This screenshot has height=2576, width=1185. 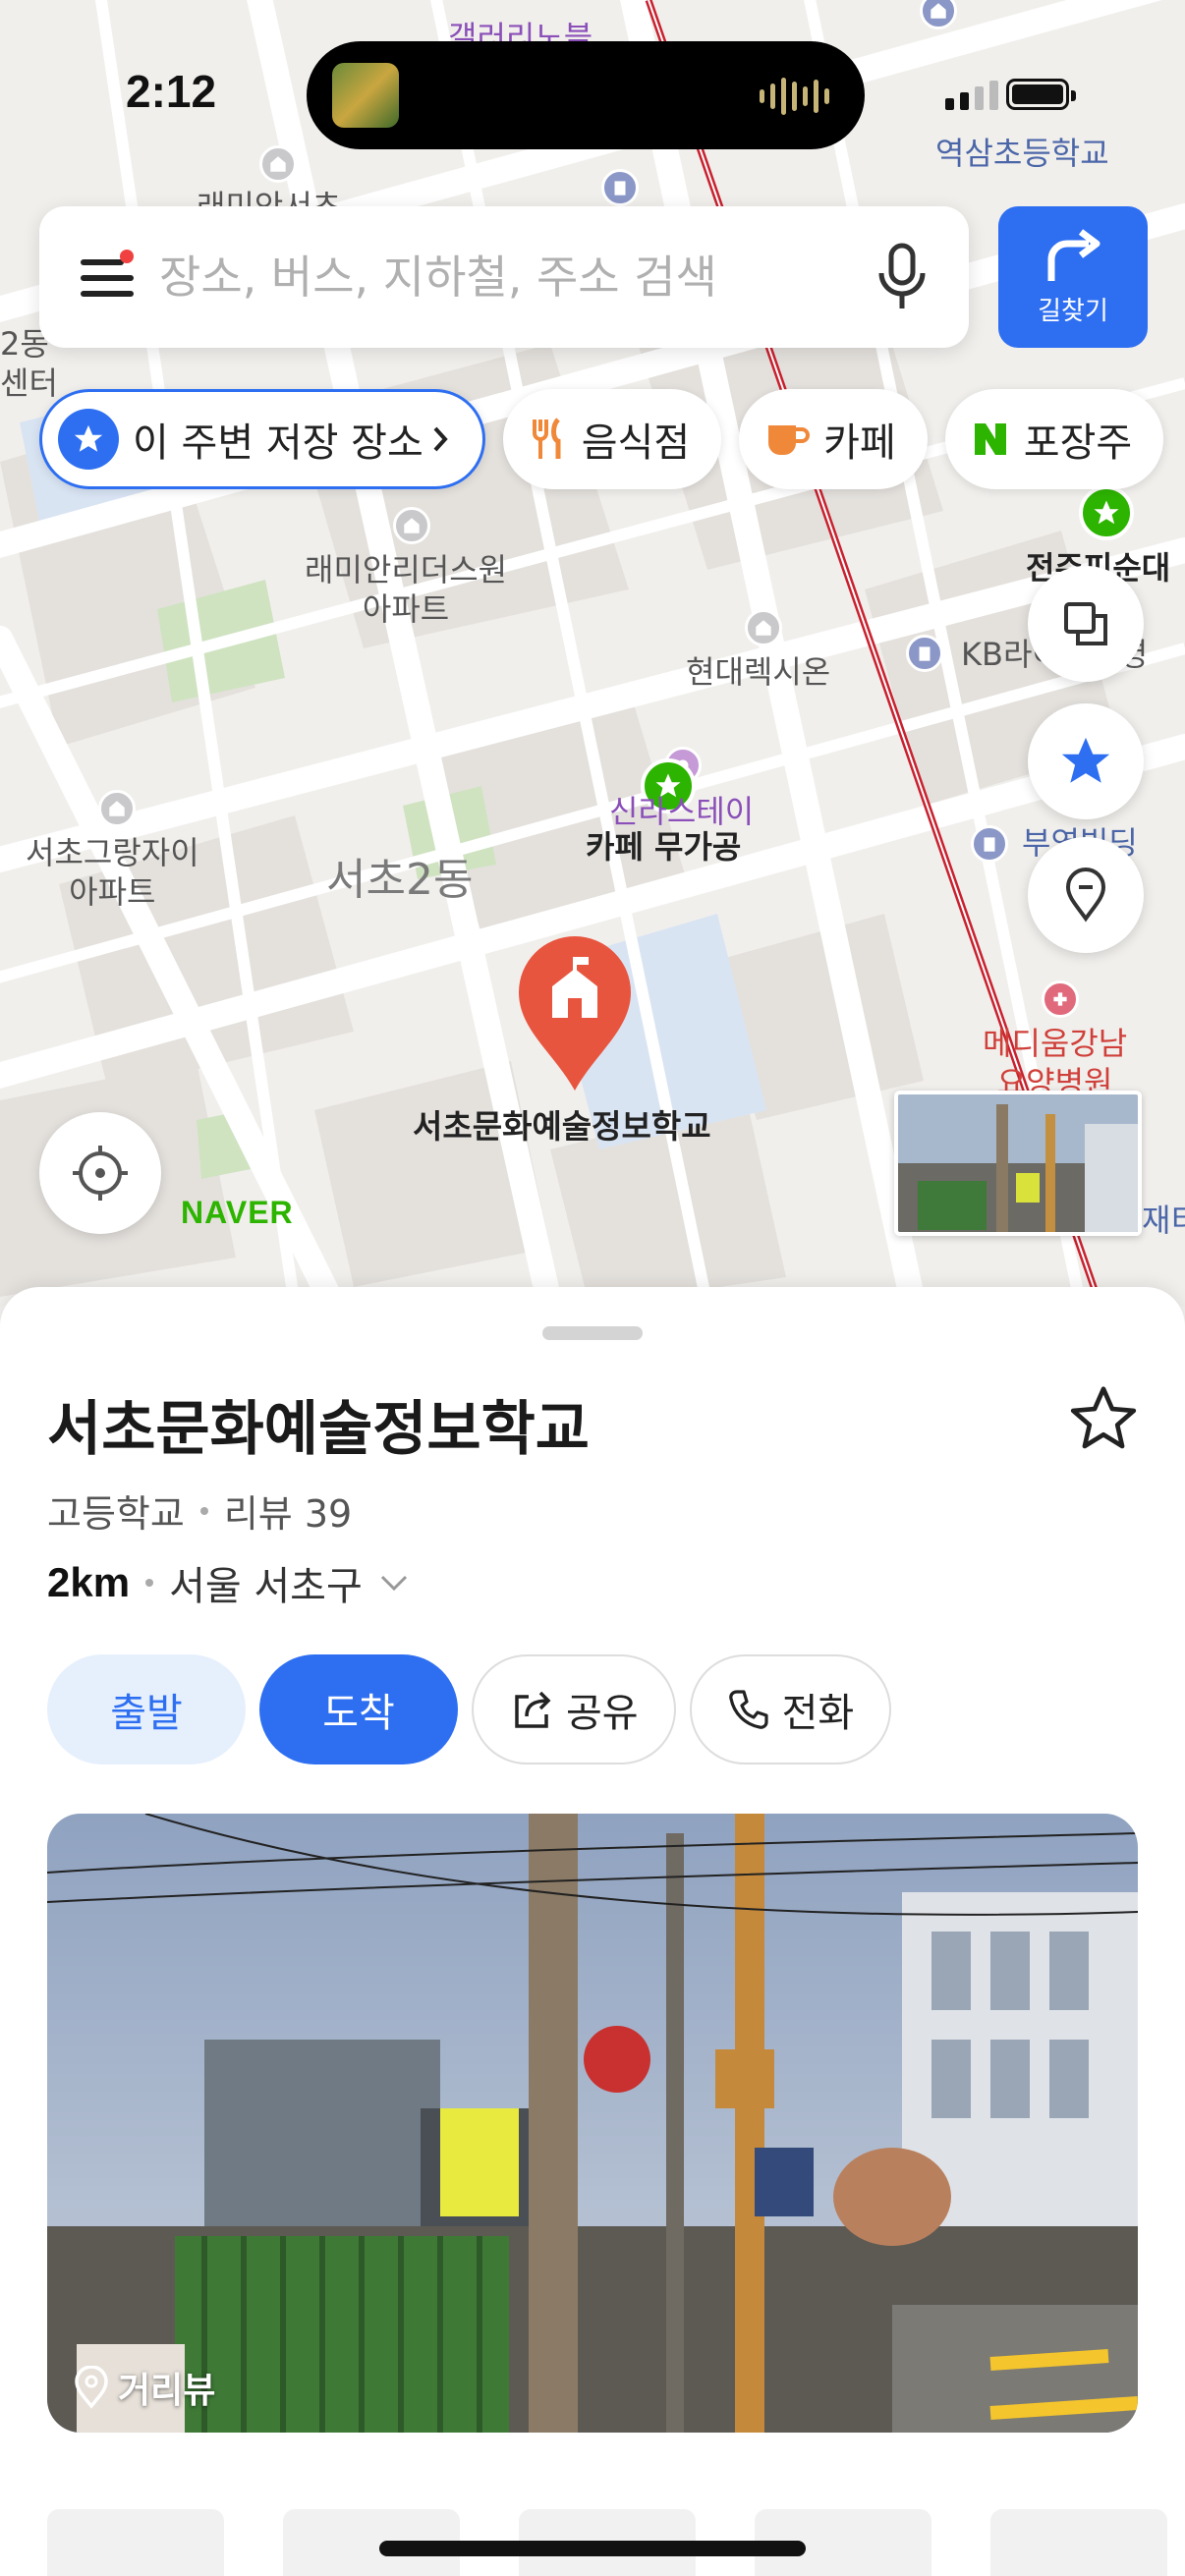 What do you see at coordinates (788, 439) in the screenshot?
I see `cafe-icon` at bounding box center [788, 439].